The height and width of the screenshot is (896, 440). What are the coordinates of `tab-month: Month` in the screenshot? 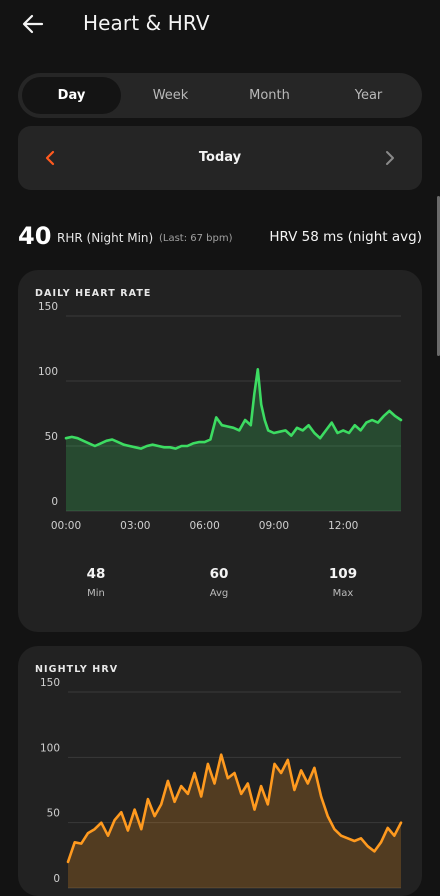 It's located at (269, 95).